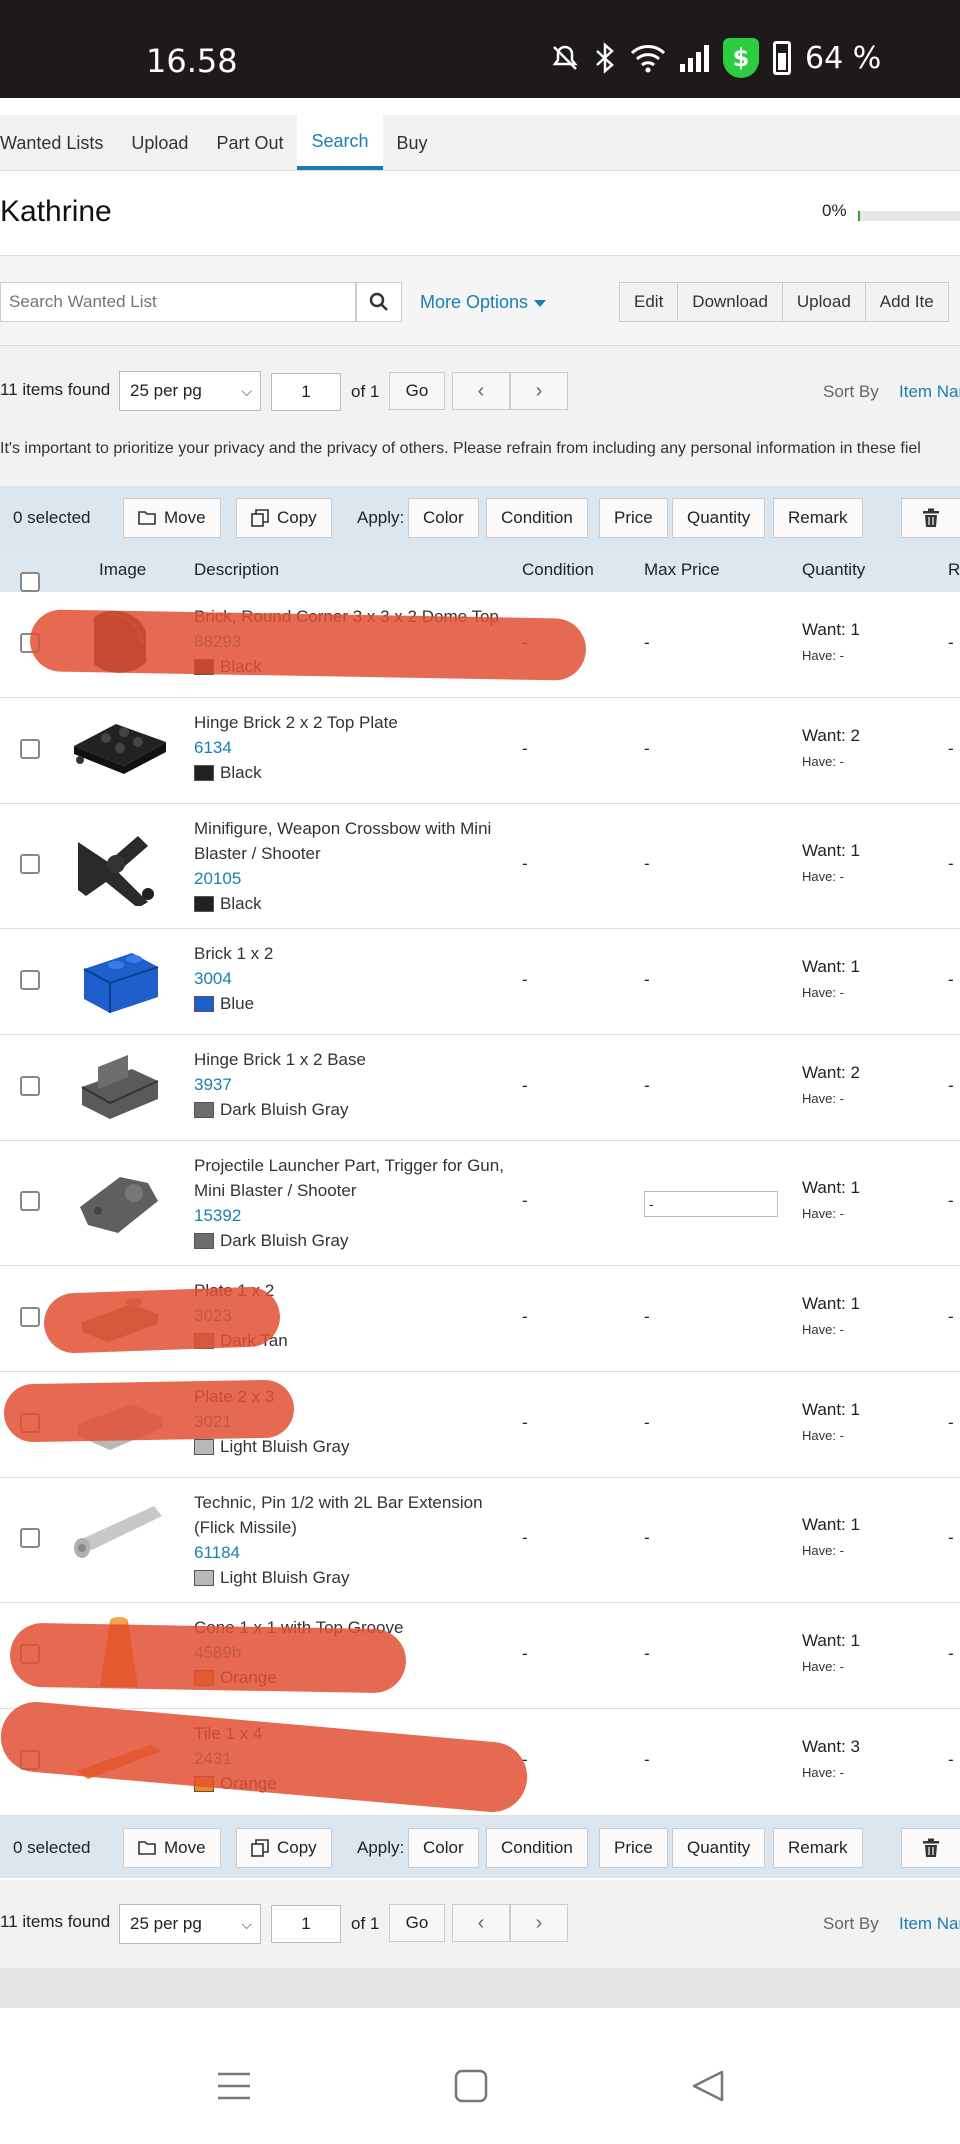 This screenshot has height=2144, width=960. I want to click on part-id-link: 3021, so click(354, 1421).